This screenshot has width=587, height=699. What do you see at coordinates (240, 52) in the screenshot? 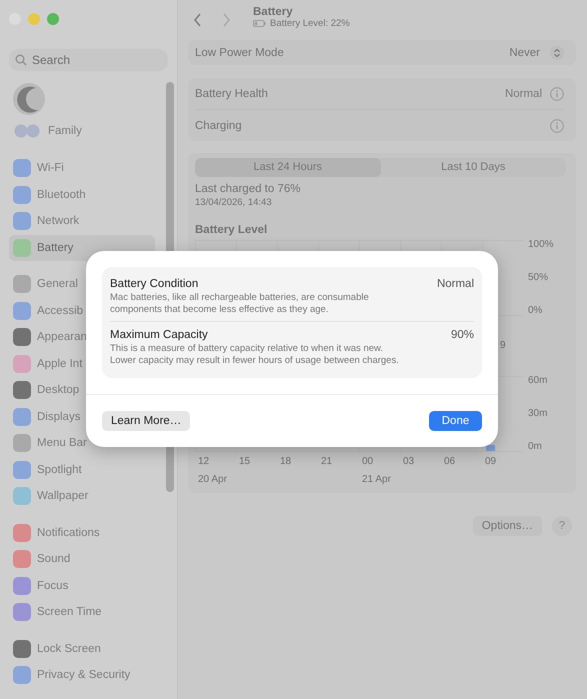
I see `setting-label: Low Power Mode` at bounding box center [240, 52].